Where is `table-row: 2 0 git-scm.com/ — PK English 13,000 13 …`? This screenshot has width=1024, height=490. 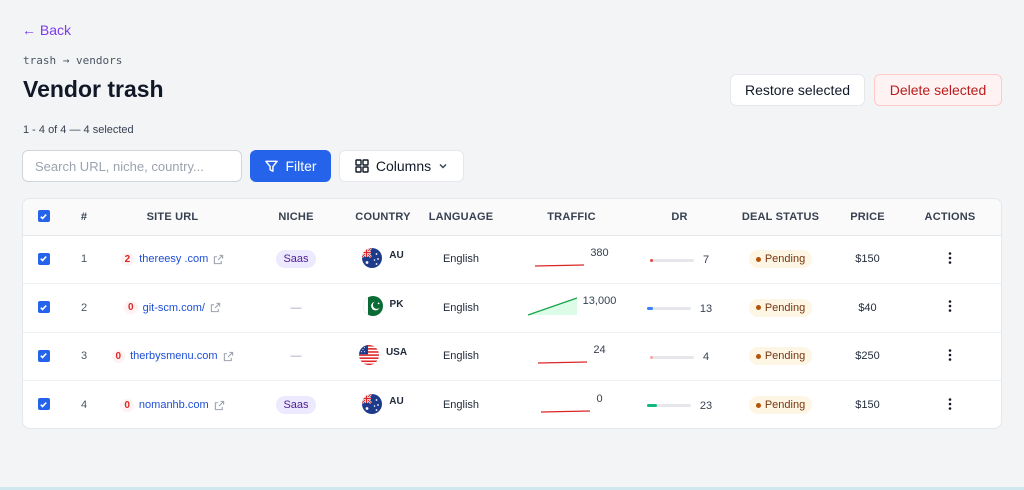 table-row: 2 0 git-scm.com/ — PK English 13,000 13 … is located at coordinates (512, 308).